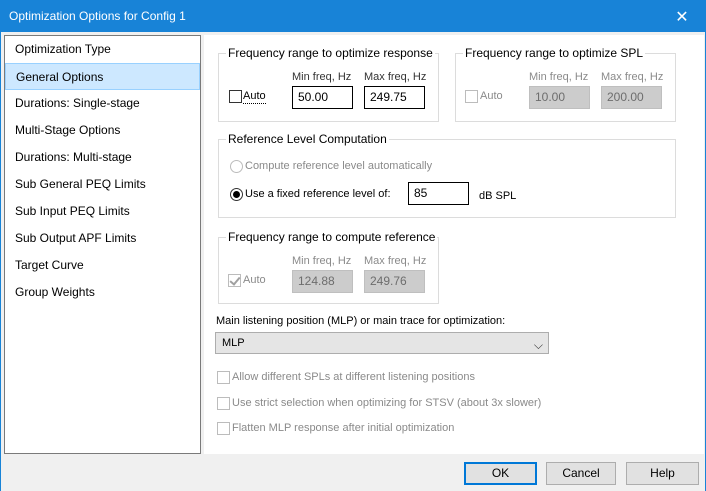  What do you see at coordinates (339, 166) in the screenshot?
I see `ref-level-auto-label: Compute reference level automatically` at bounding box center [339, 166].